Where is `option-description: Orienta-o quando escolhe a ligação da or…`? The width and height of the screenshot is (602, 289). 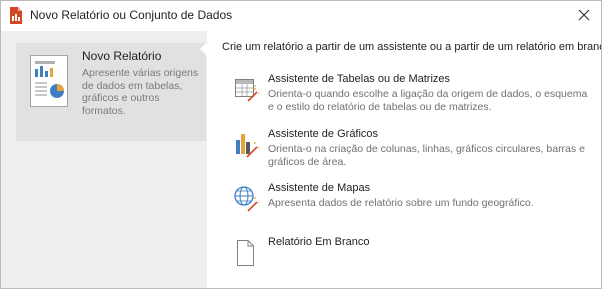
option-description: Orienta-o quando escolhe a ligação da or… is located at coordinates (428, 100).